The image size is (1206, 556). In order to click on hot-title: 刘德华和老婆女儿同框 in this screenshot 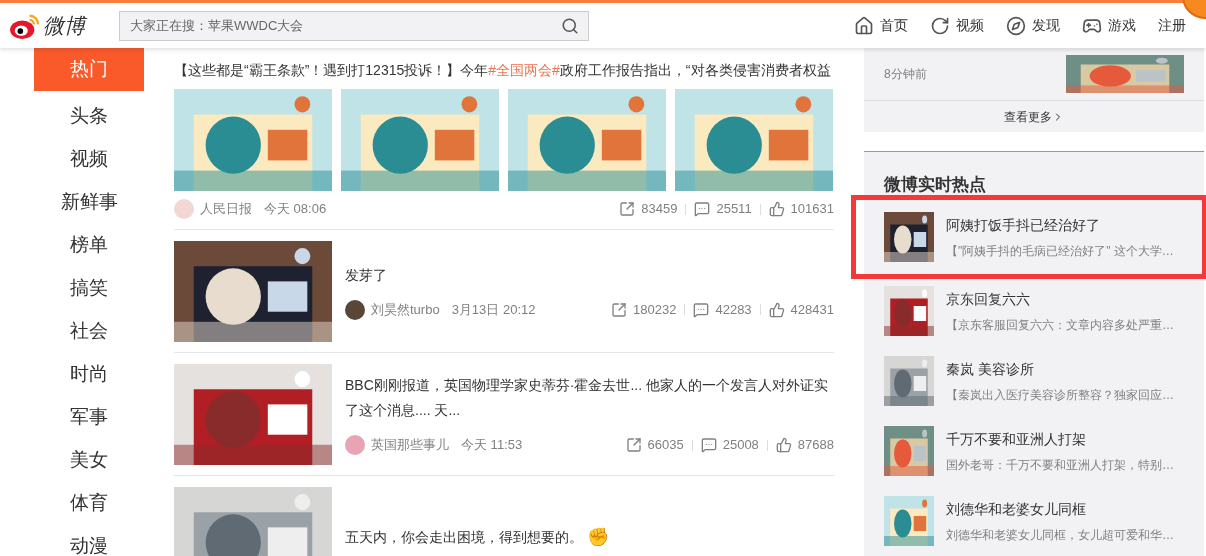, I will do `click(1016, 509)`.